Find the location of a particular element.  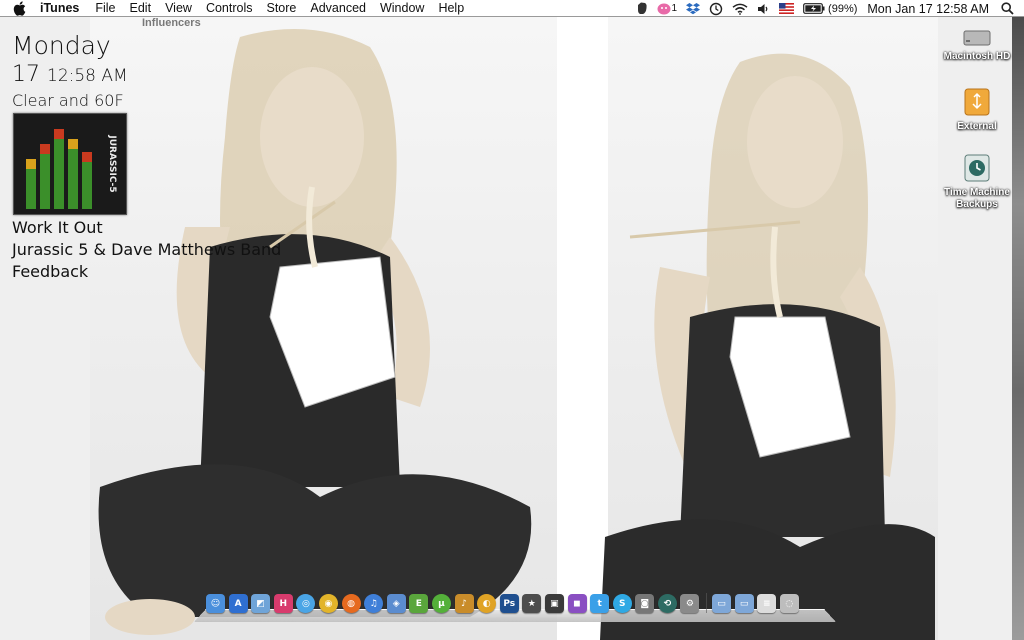

usb-drive-icon is located at coordinates (977, 103).